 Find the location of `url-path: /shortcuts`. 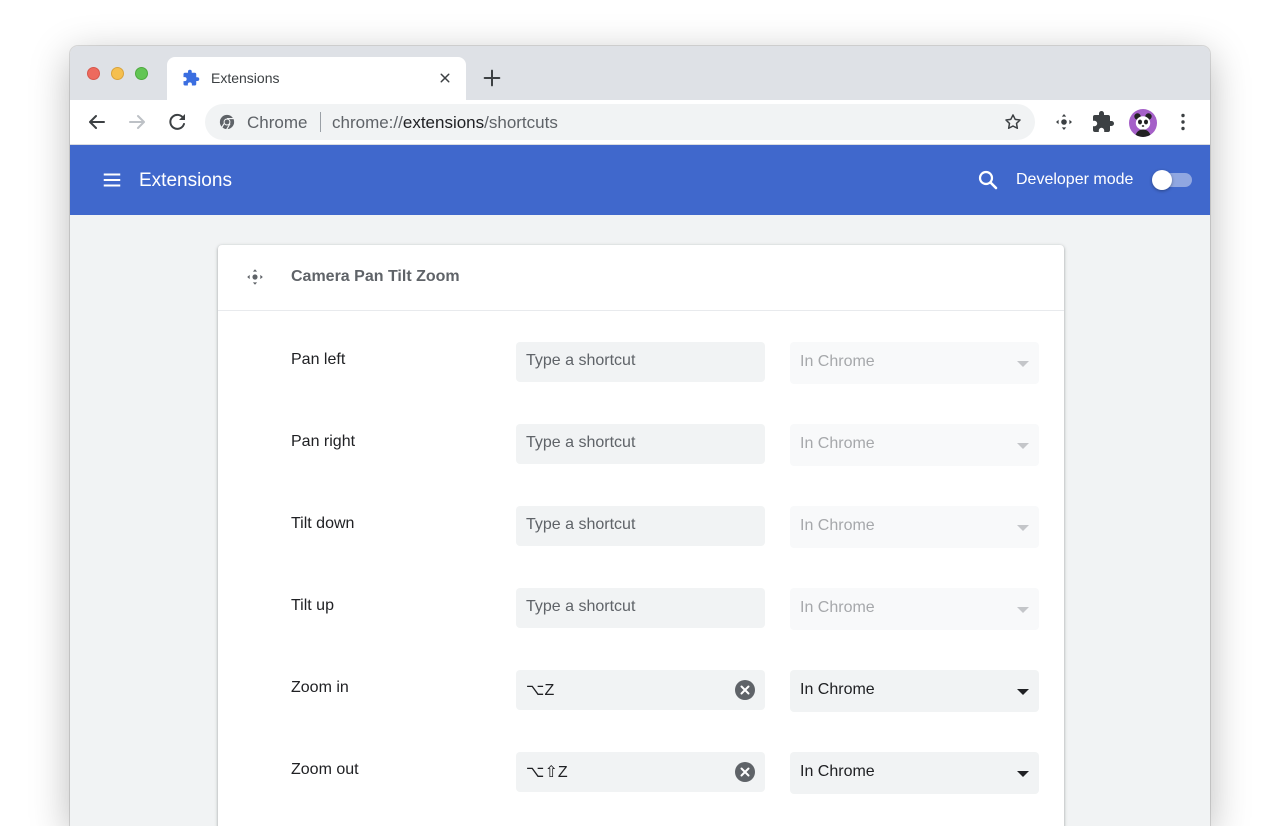

url-path: /shortcuts is located at coordinates (521, 122).